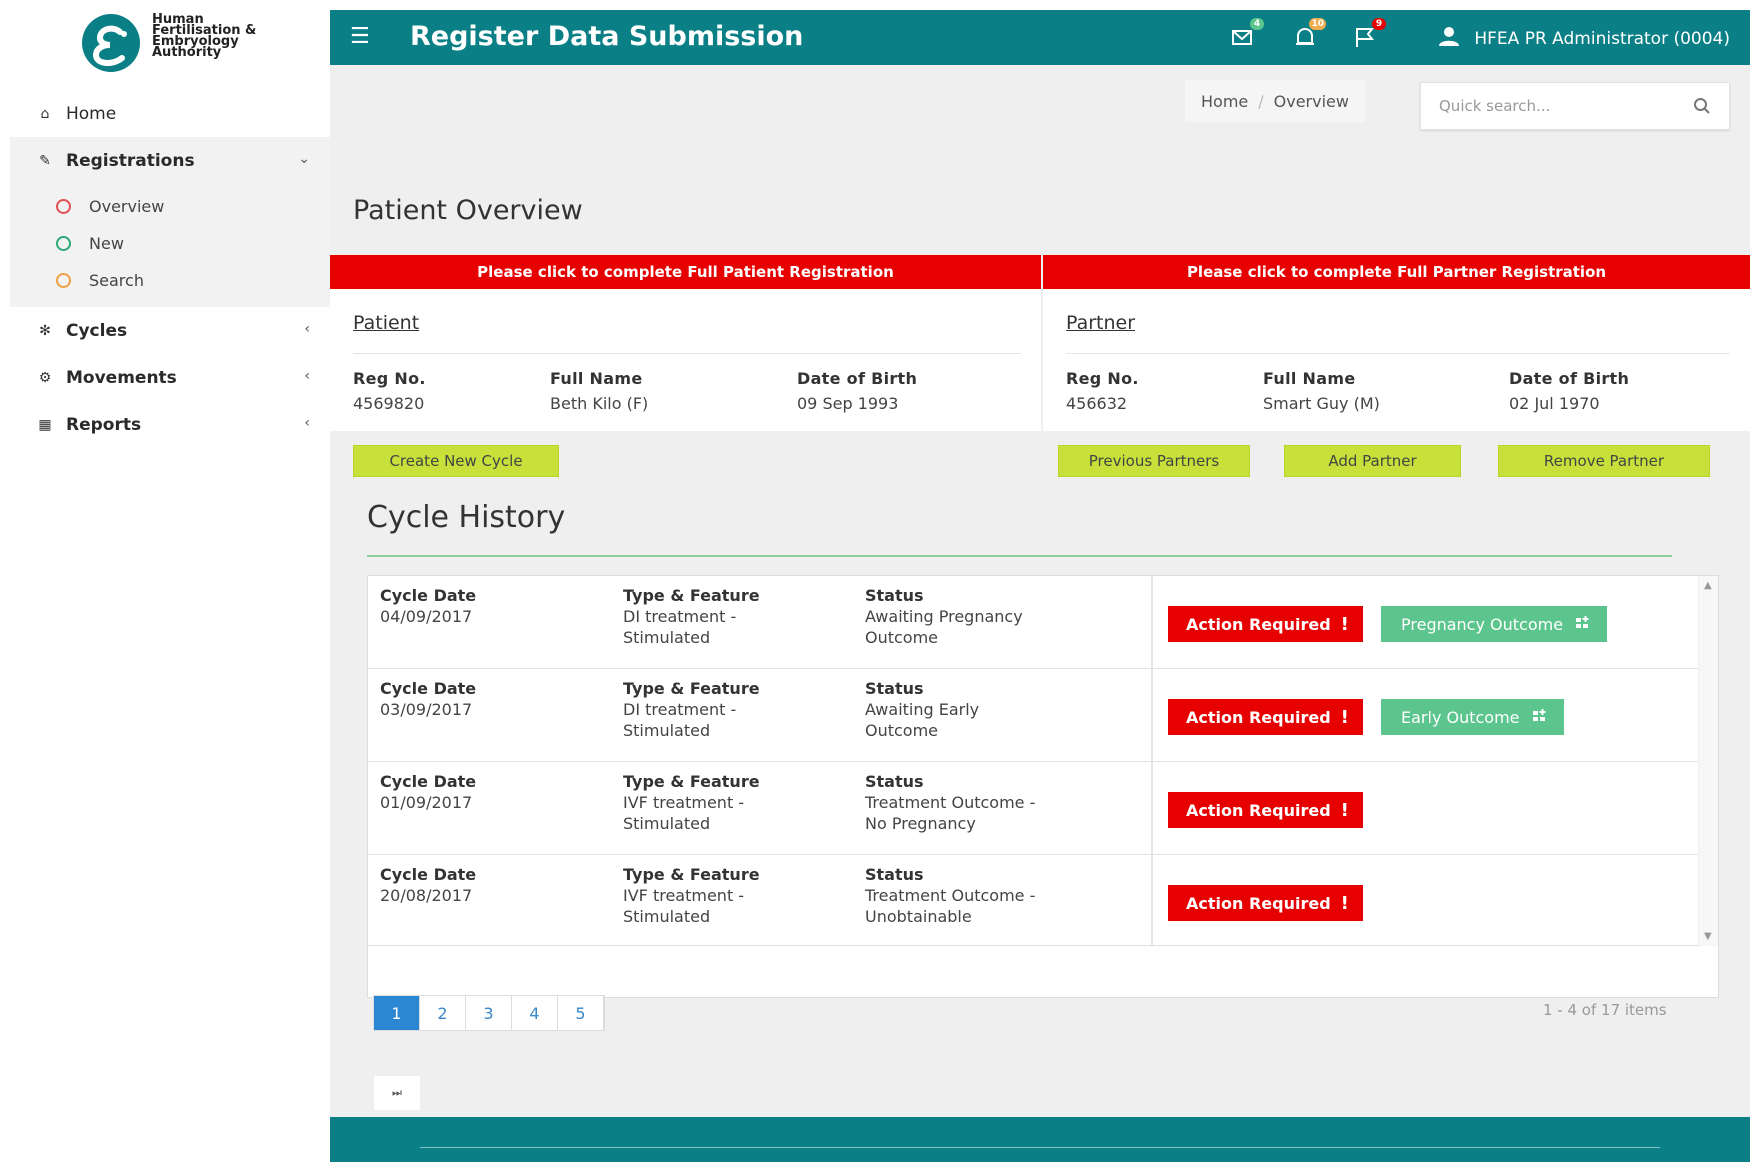 Image resolution: width=1762 pixels, height=1162 pixels. What do you see at coordinates (170, 280) in the screenshot?
I see `sidebar-subitem-search: Search` at bounding box center [170, 280].